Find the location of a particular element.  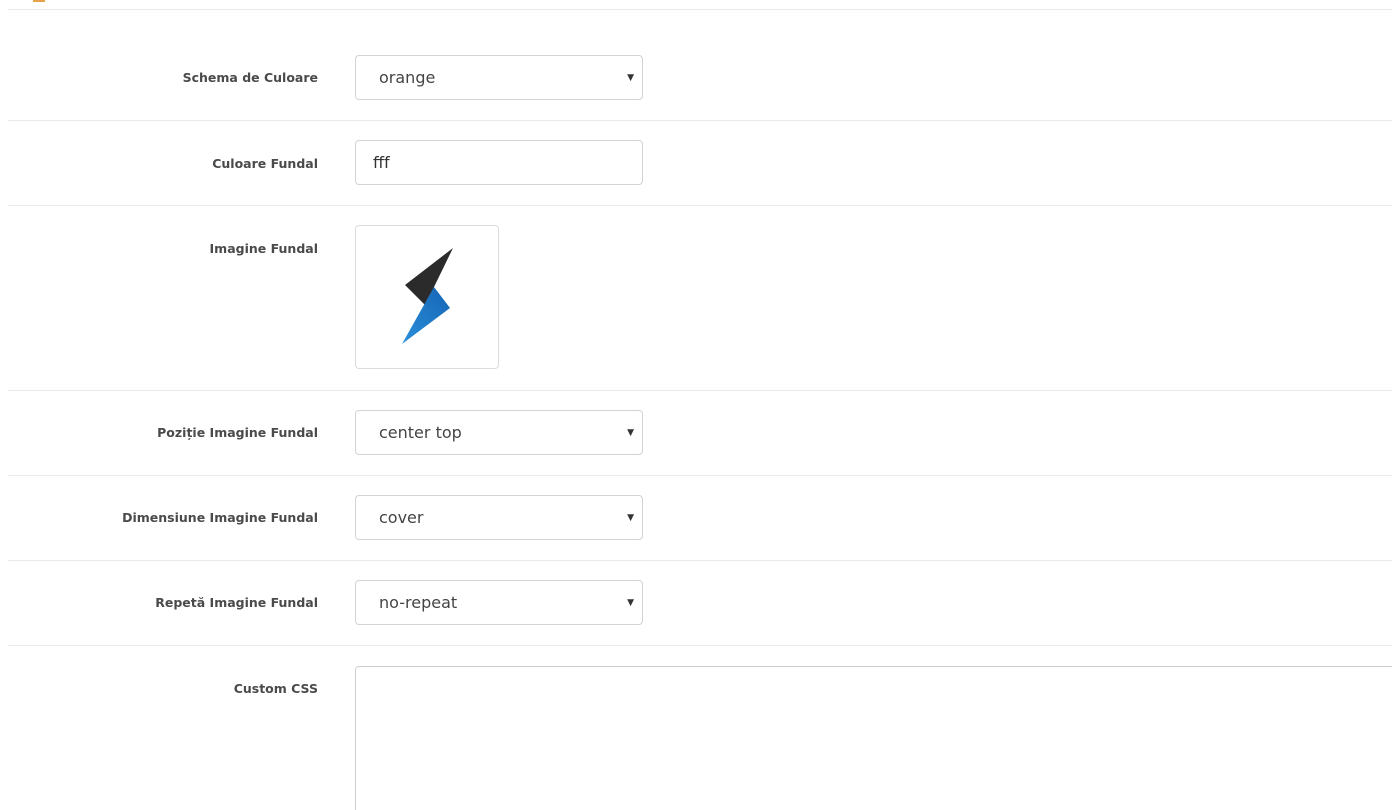

lightning-bolt-logo-icon is located at coordinates (427, 296).